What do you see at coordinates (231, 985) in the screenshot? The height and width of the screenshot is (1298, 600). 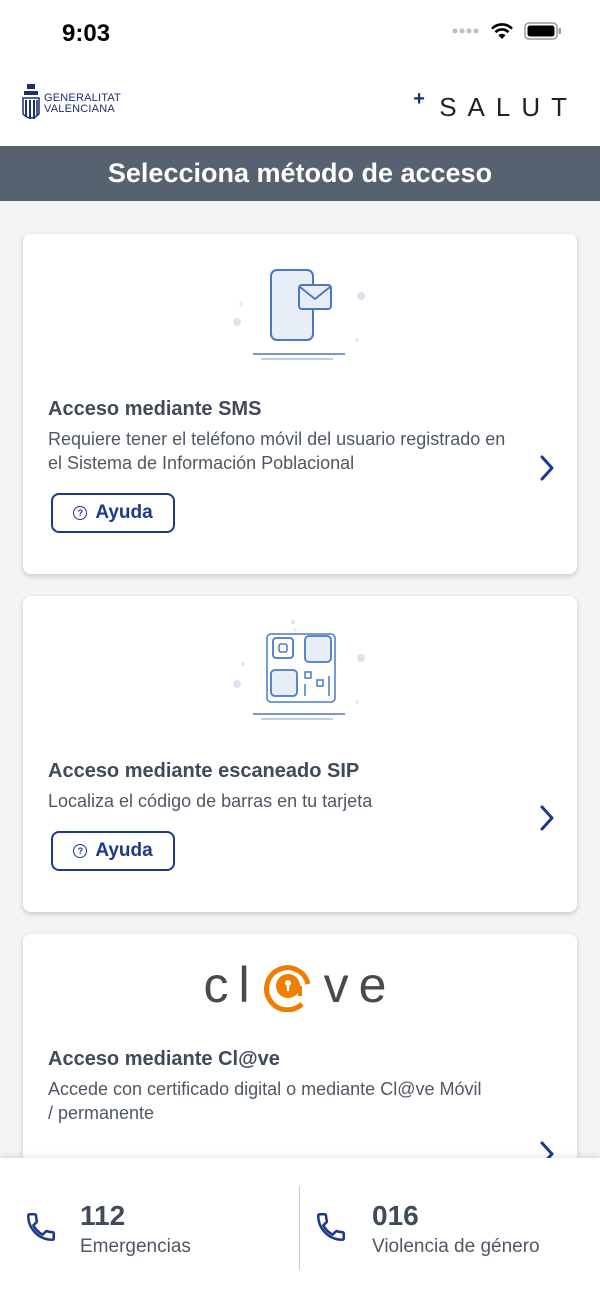 I see `clave-logo-text-left: cl` at bounding box center [231, 985].